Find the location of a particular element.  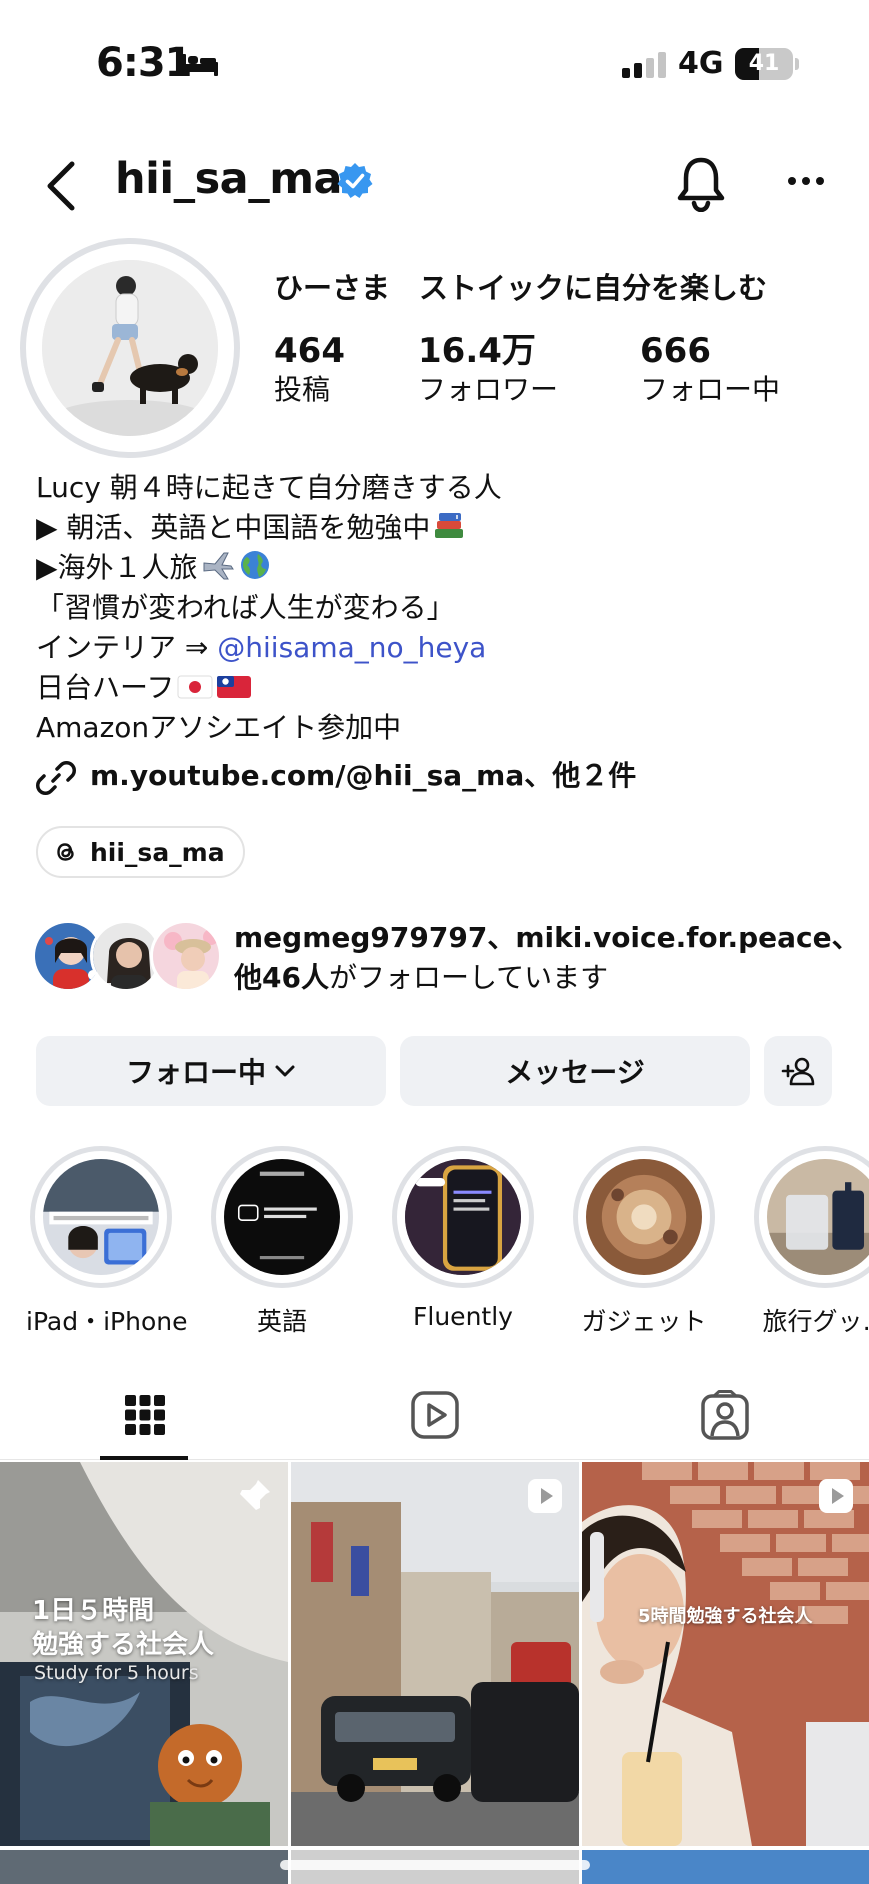

highlight-ipad-iphone: iPad・iPhone is located at coordinates (107, 1242).